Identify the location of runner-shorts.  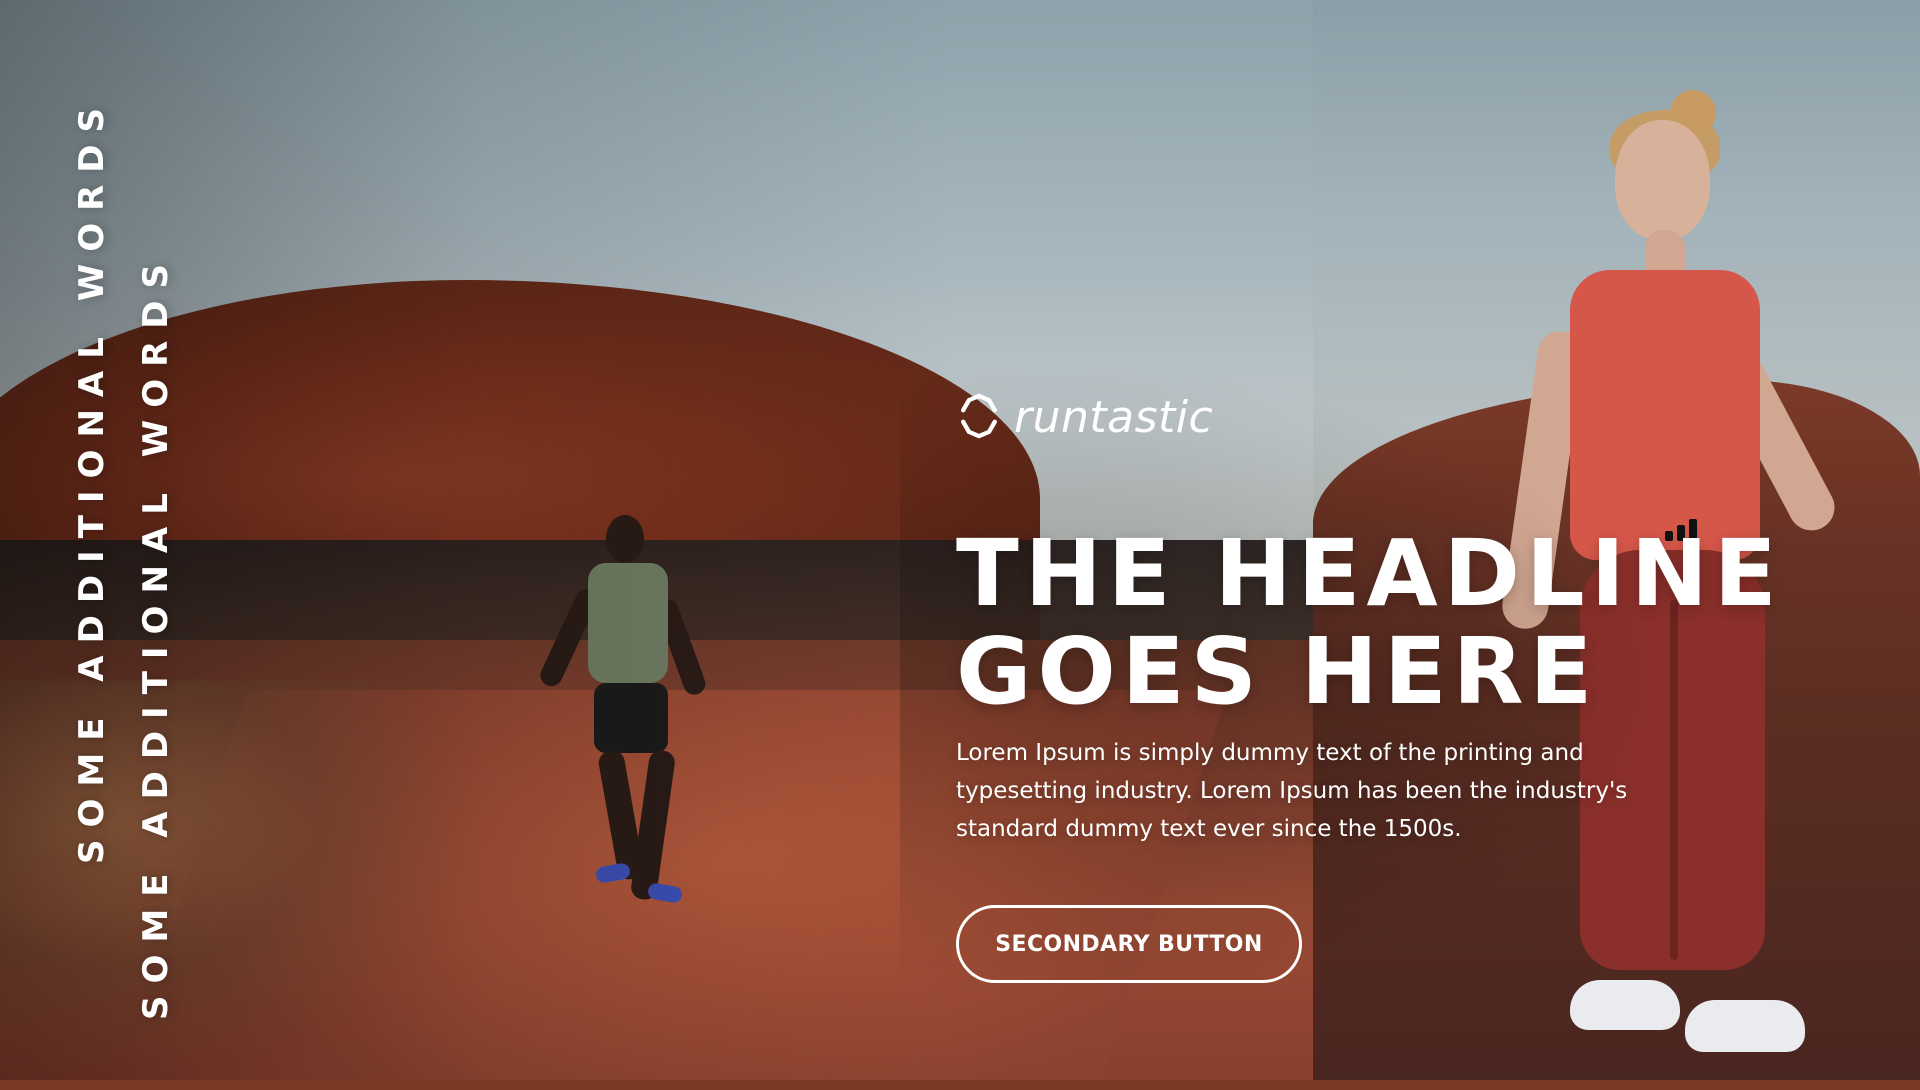
(631, 718).